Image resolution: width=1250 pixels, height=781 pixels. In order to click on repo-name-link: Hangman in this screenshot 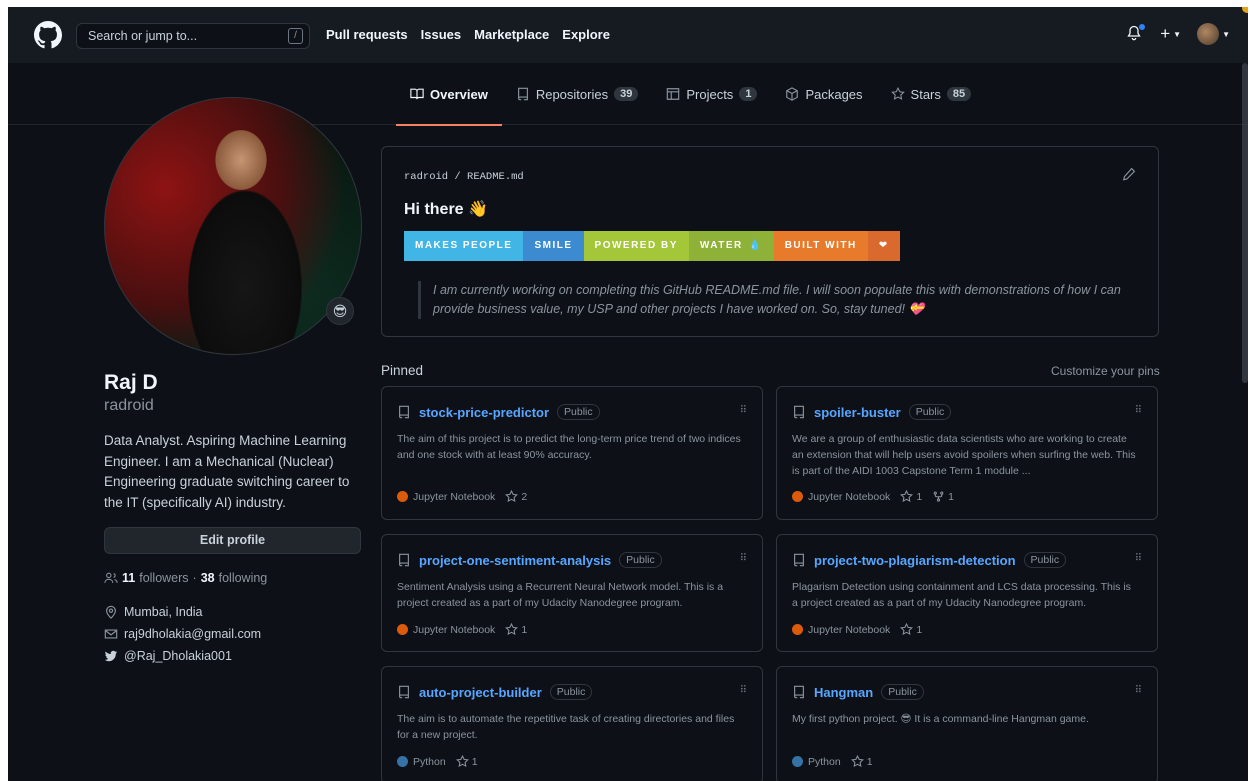, I will do `click(843, 692)`.